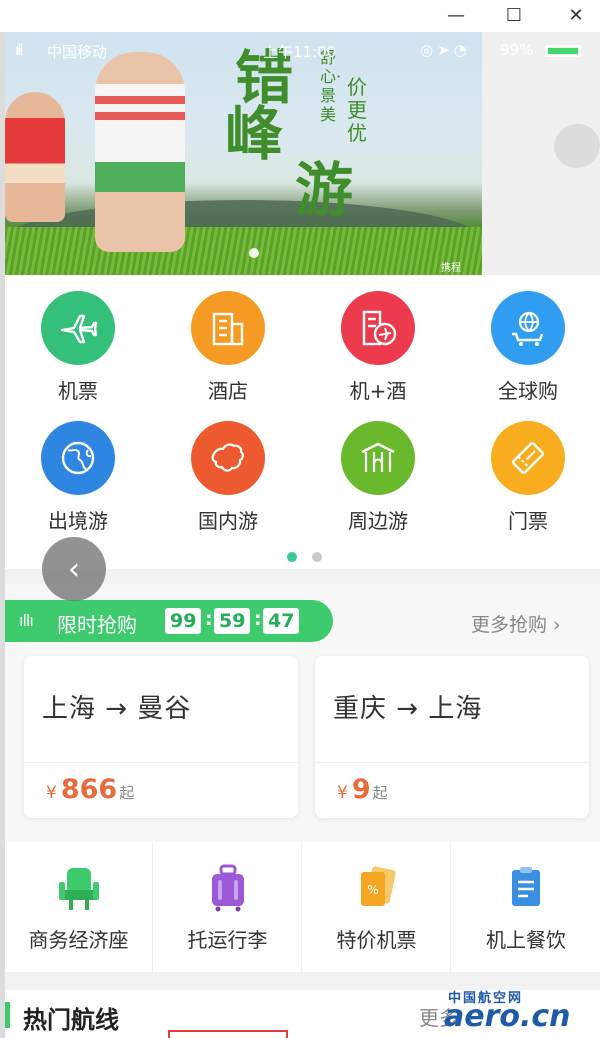 This screenshot has width=600, height=1038. I want to click on category-flight-hotel: 机+酒, so click(378, 356).